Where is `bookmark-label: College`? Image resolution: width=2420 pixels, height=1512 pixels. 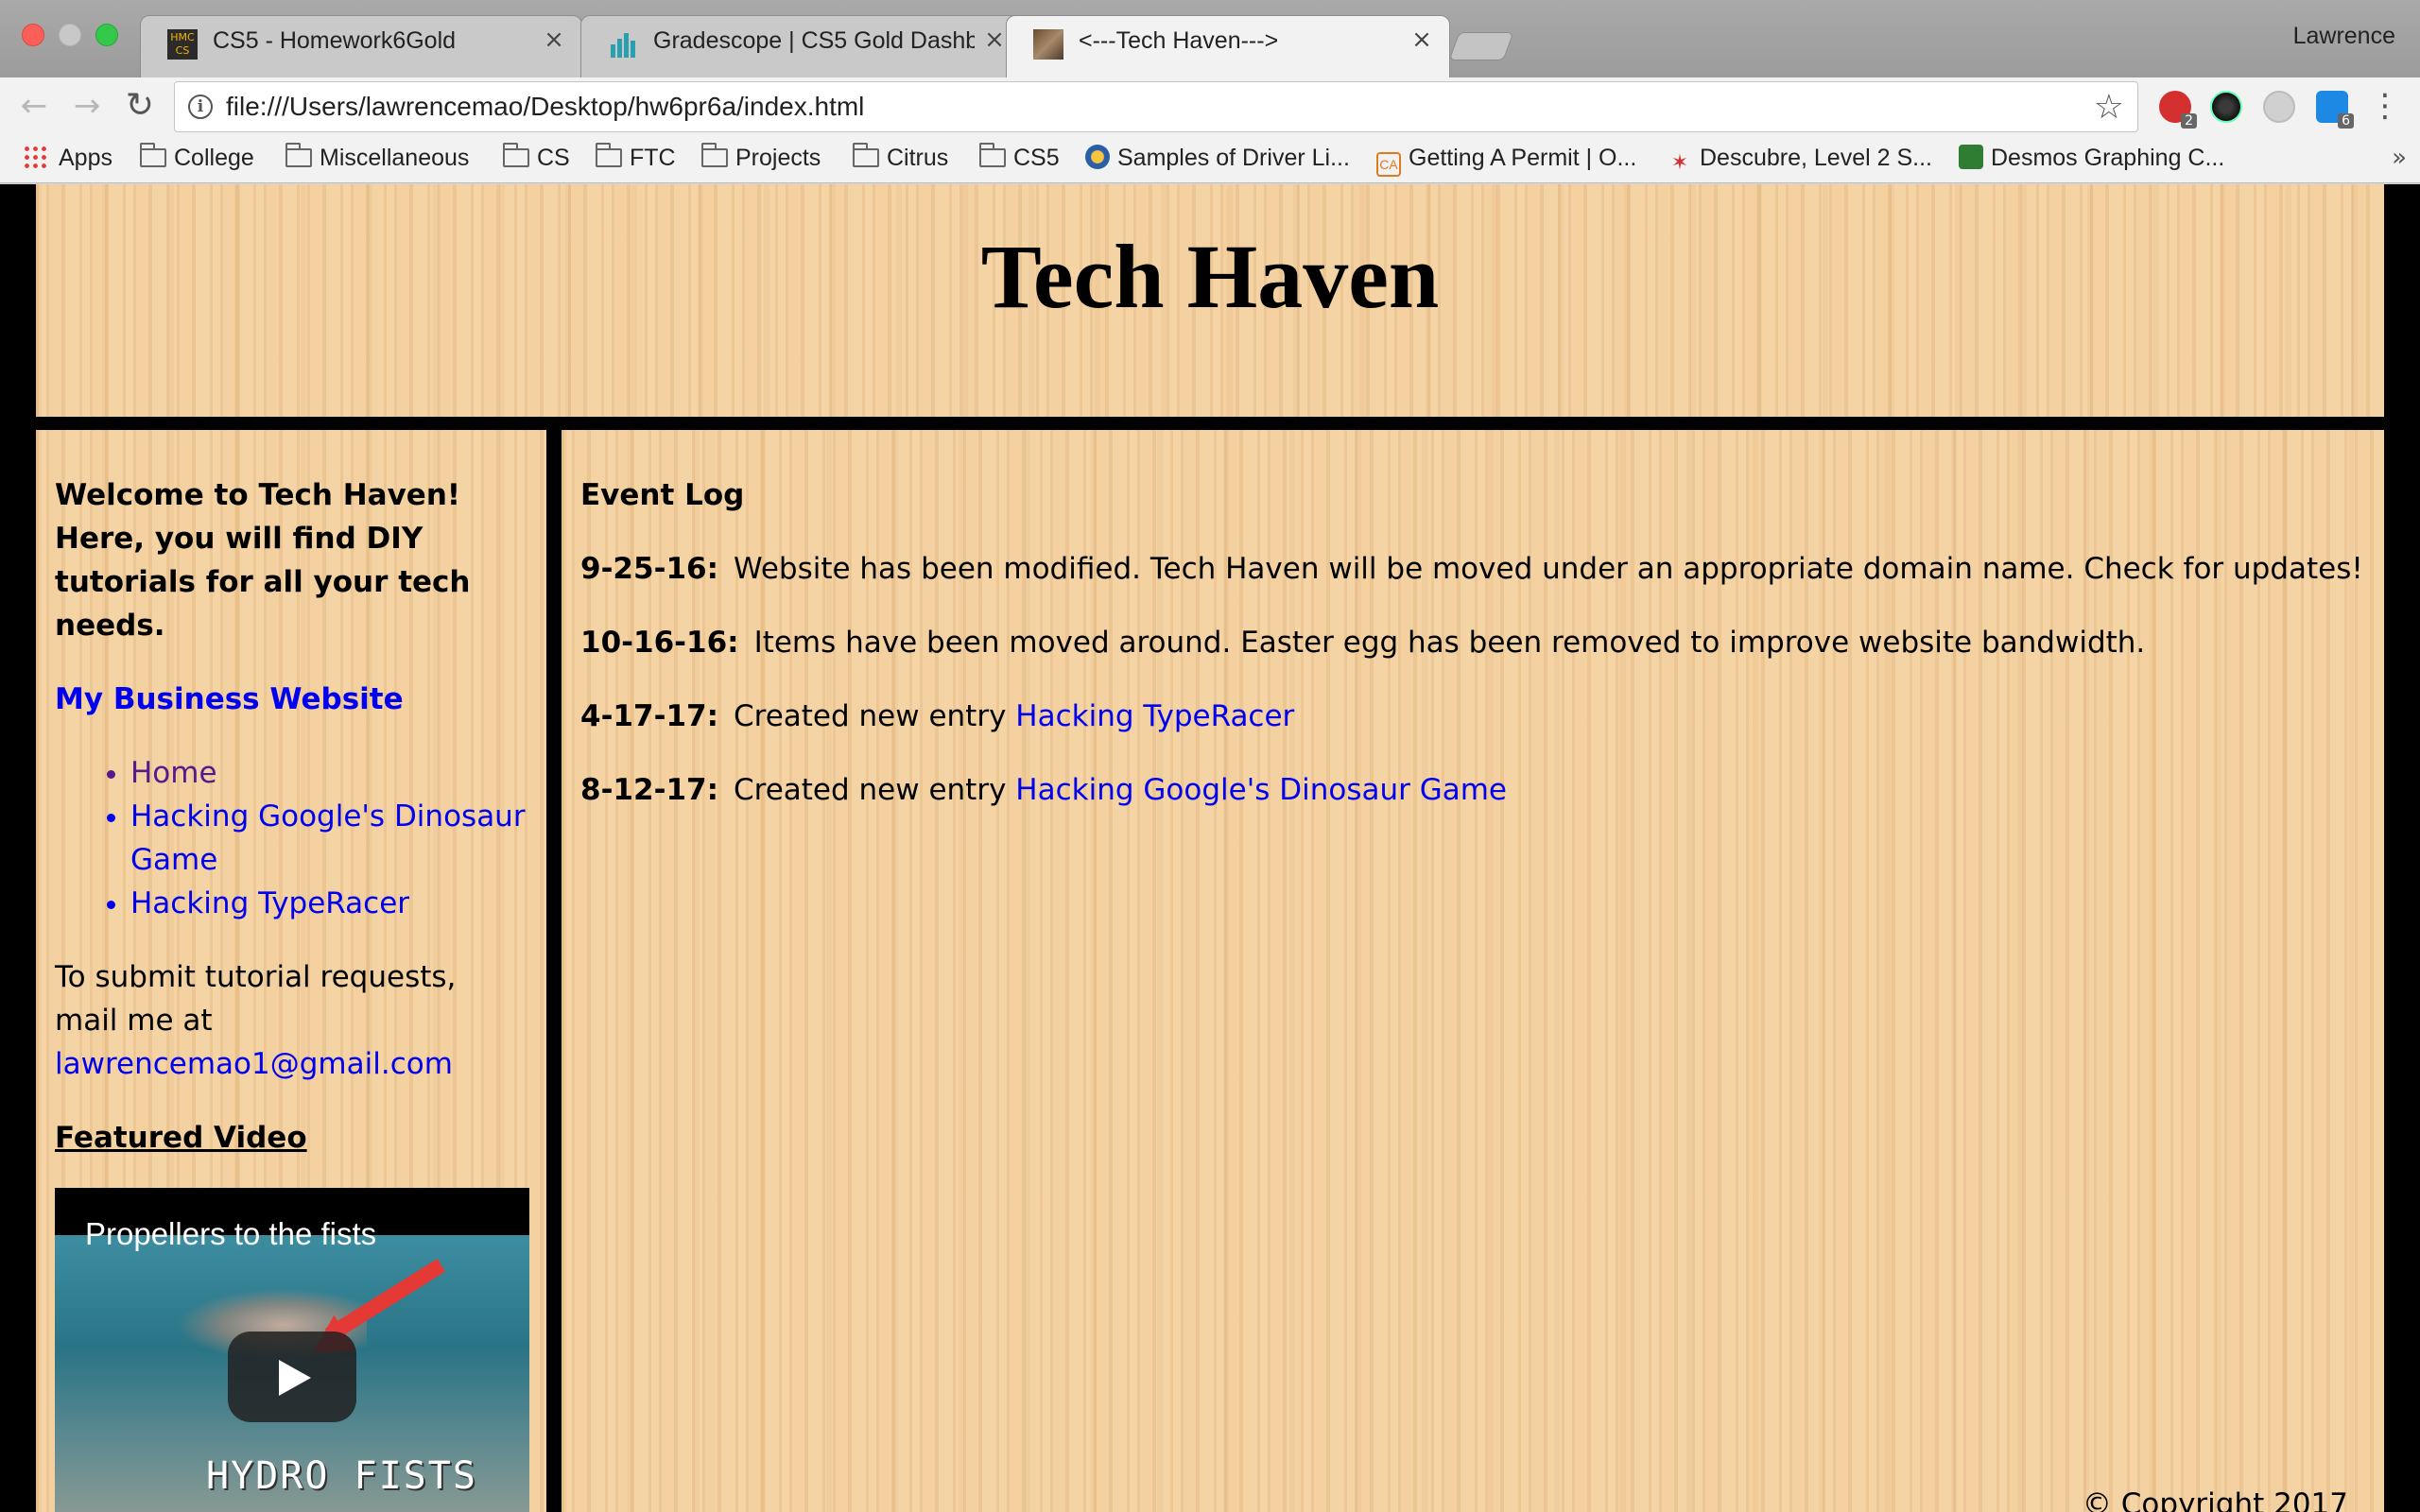 bookmark-label: College is located at coordinates (214, 158).